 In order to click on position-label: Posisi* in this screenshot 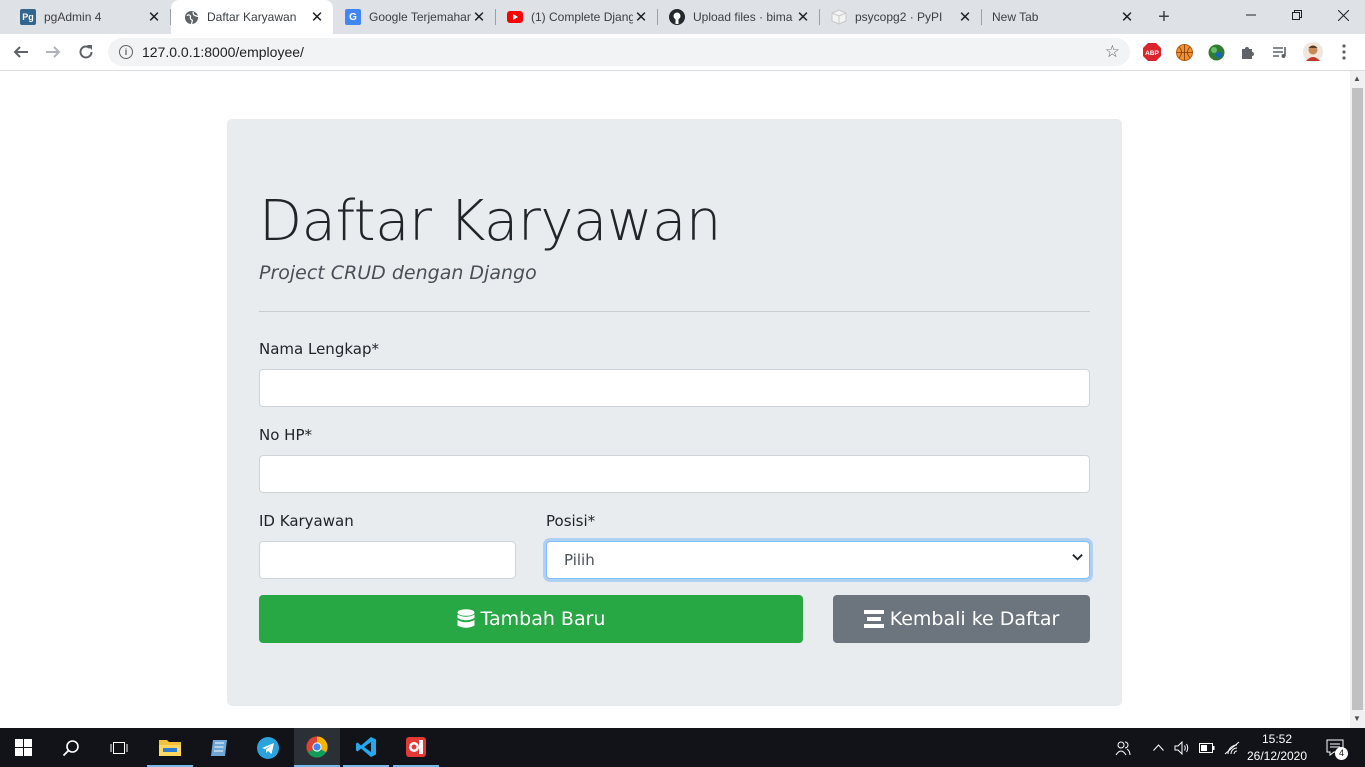, I will do `click(571, 521)`.